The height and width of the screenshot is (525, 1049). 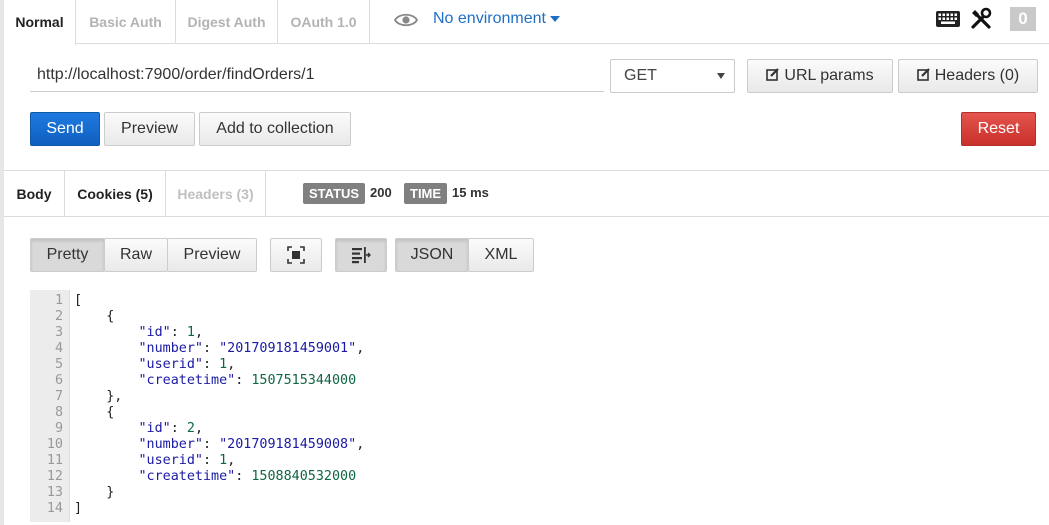 I want to click on status-value: 200, so click(x=381, y=192).